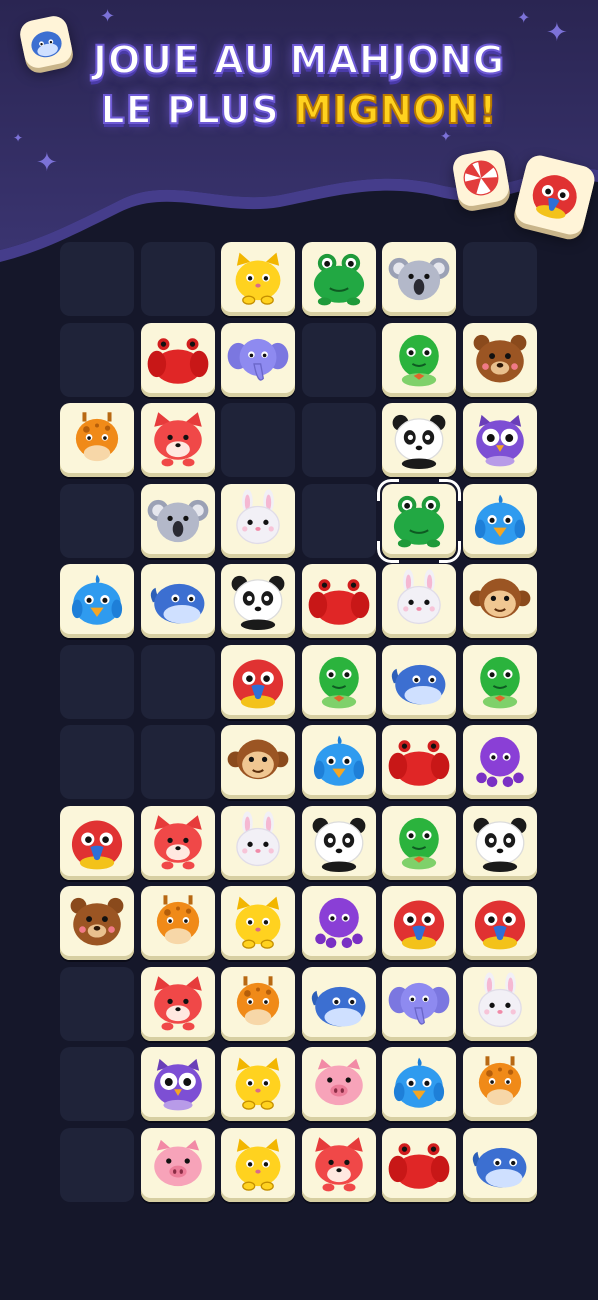 The height and width of the screenshot is (1300, 598). I want to click on owl-icon, so click(178, 1084).